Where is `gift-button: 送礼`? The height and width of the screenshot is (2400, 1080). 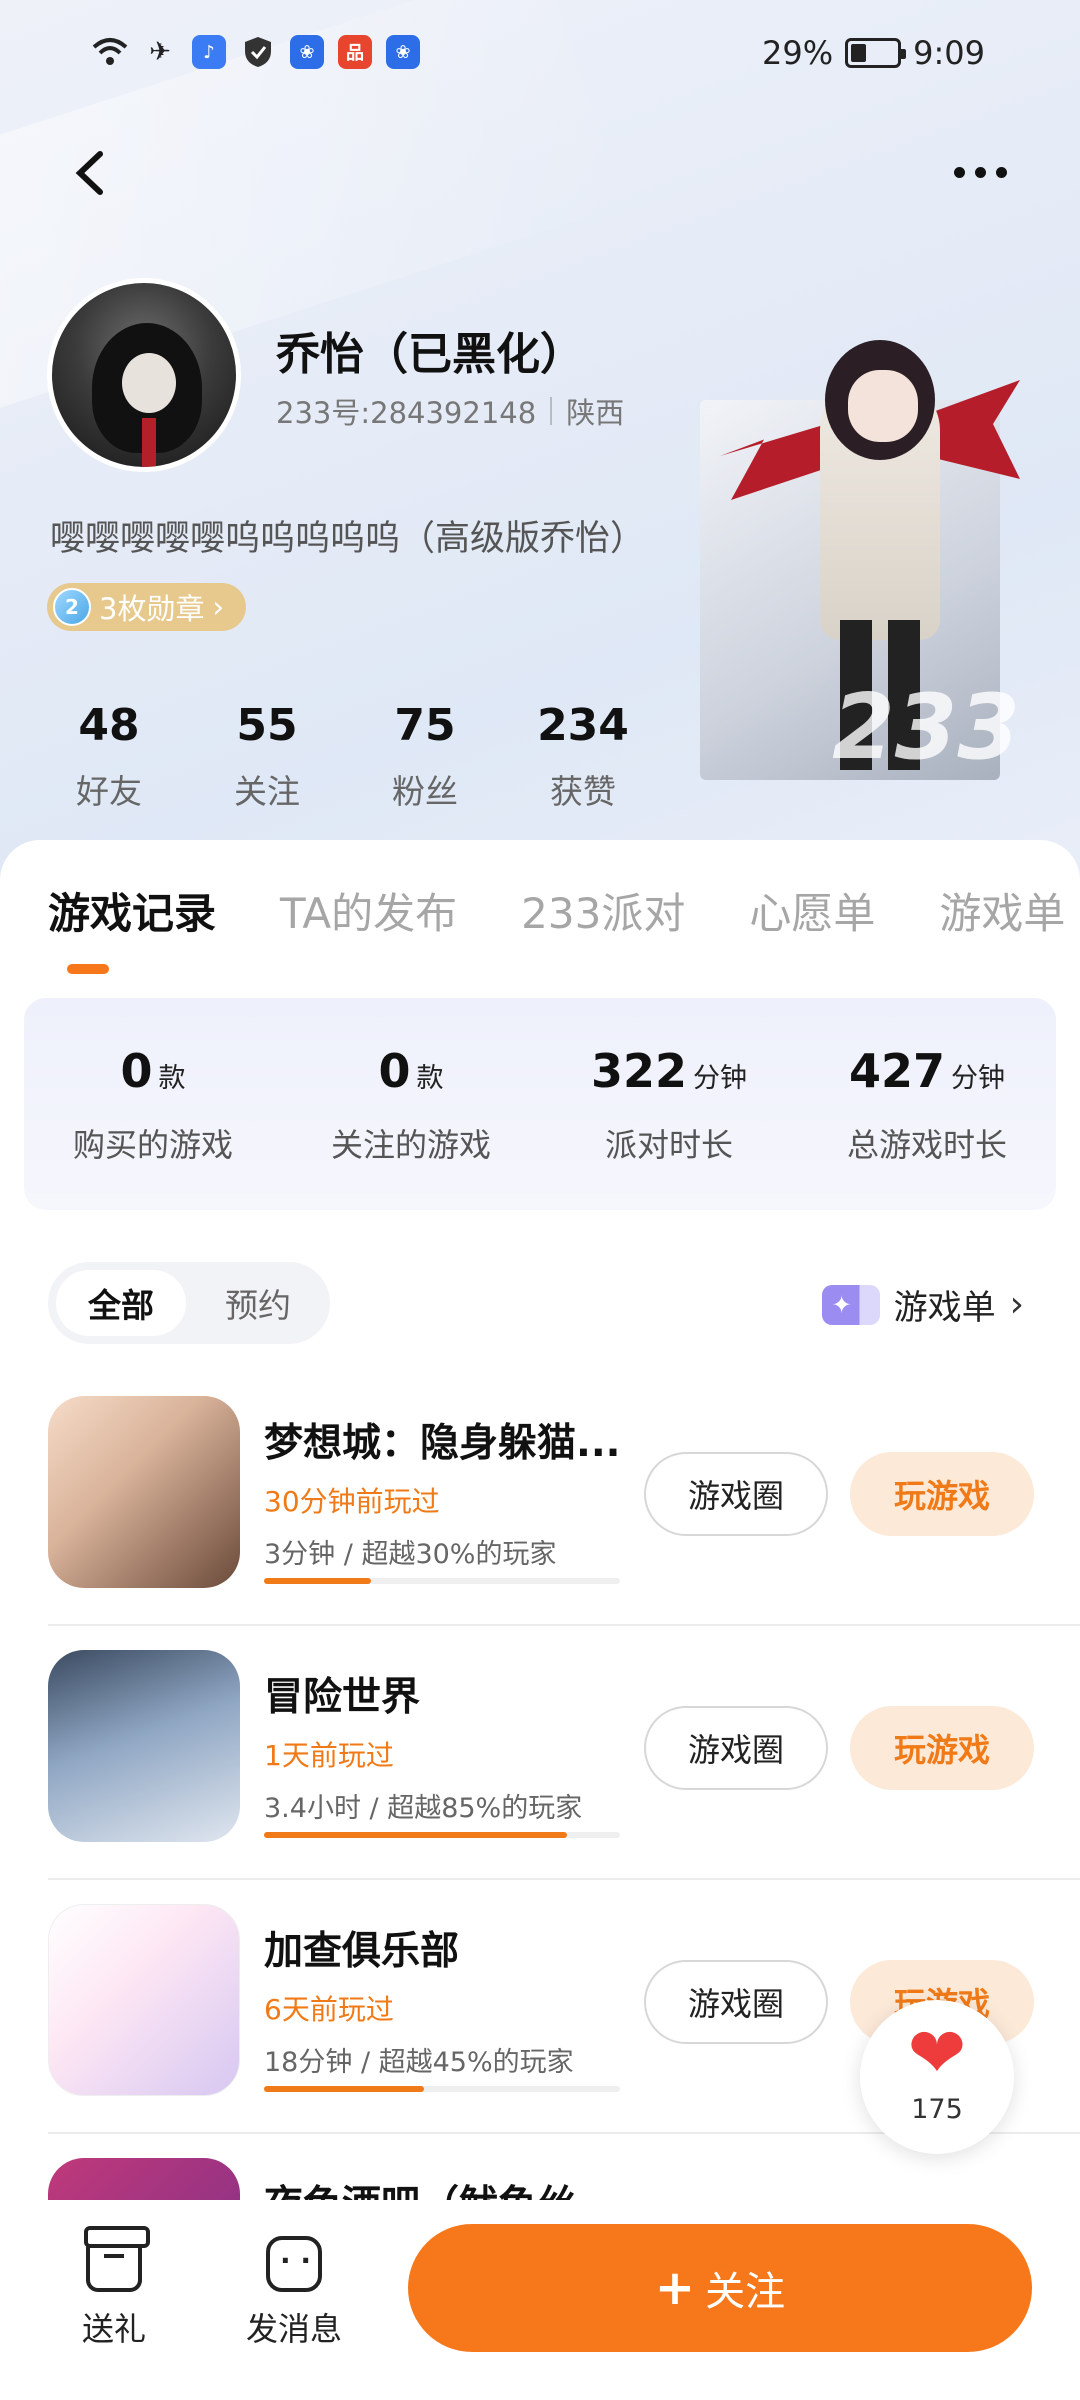
gift-button: 送礼 is located at coordinates (116, 2288).